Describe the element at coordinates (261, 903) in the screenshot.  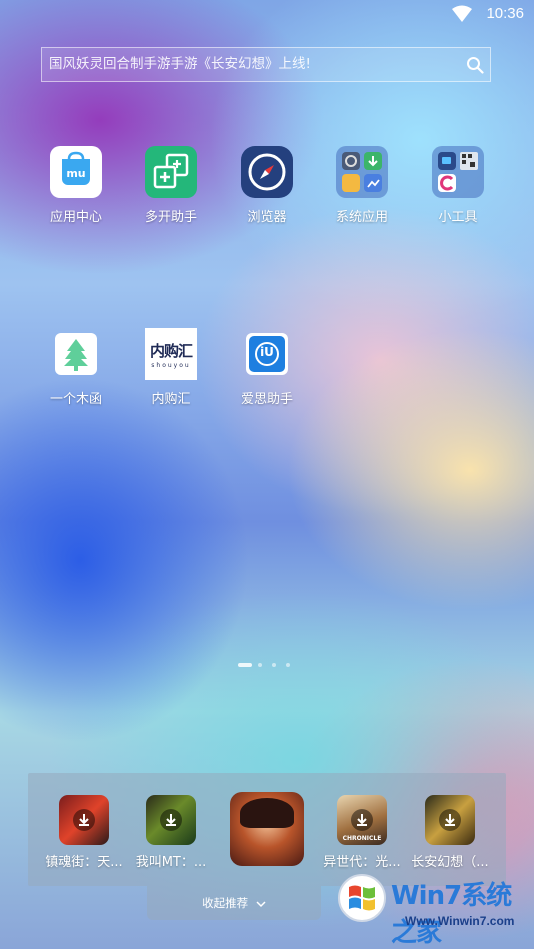
I see `chevron-down-icon` at that location.